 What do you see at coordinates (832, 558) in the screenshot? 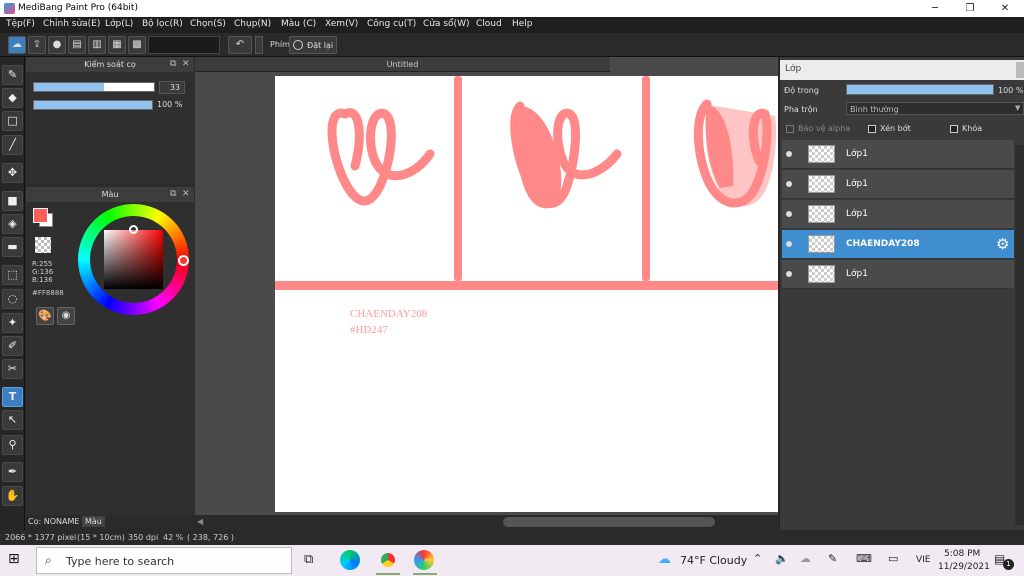
I see `pen-icon: ✎` at bounding box center [832, 558].